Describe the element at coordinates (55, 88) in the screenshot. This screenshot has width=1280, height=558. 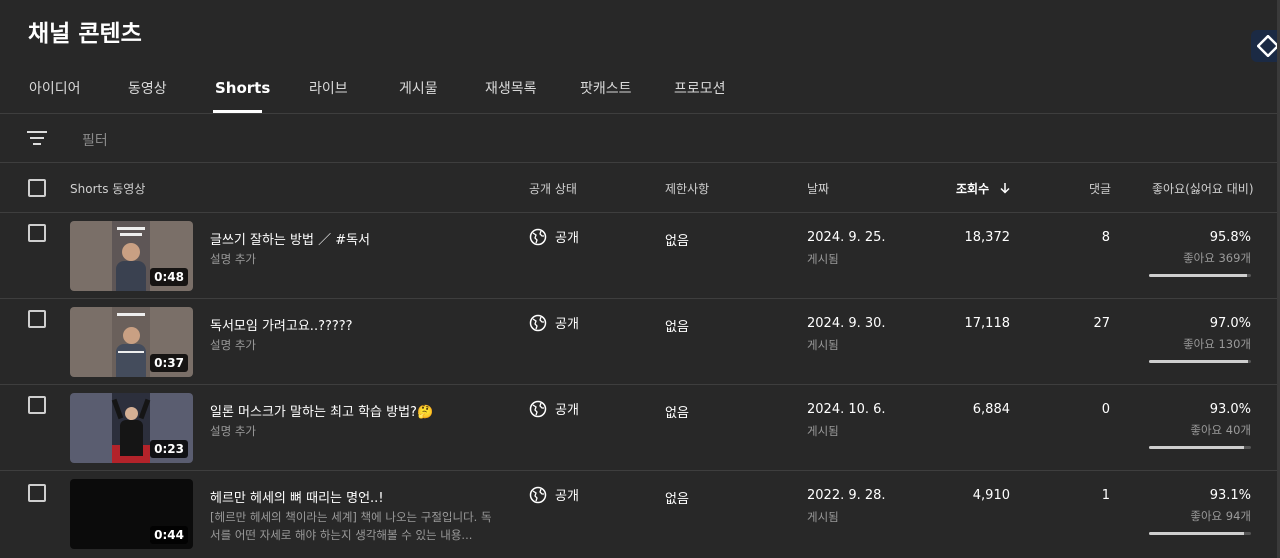
I see `tab-ideas: 아이디어` at that location.